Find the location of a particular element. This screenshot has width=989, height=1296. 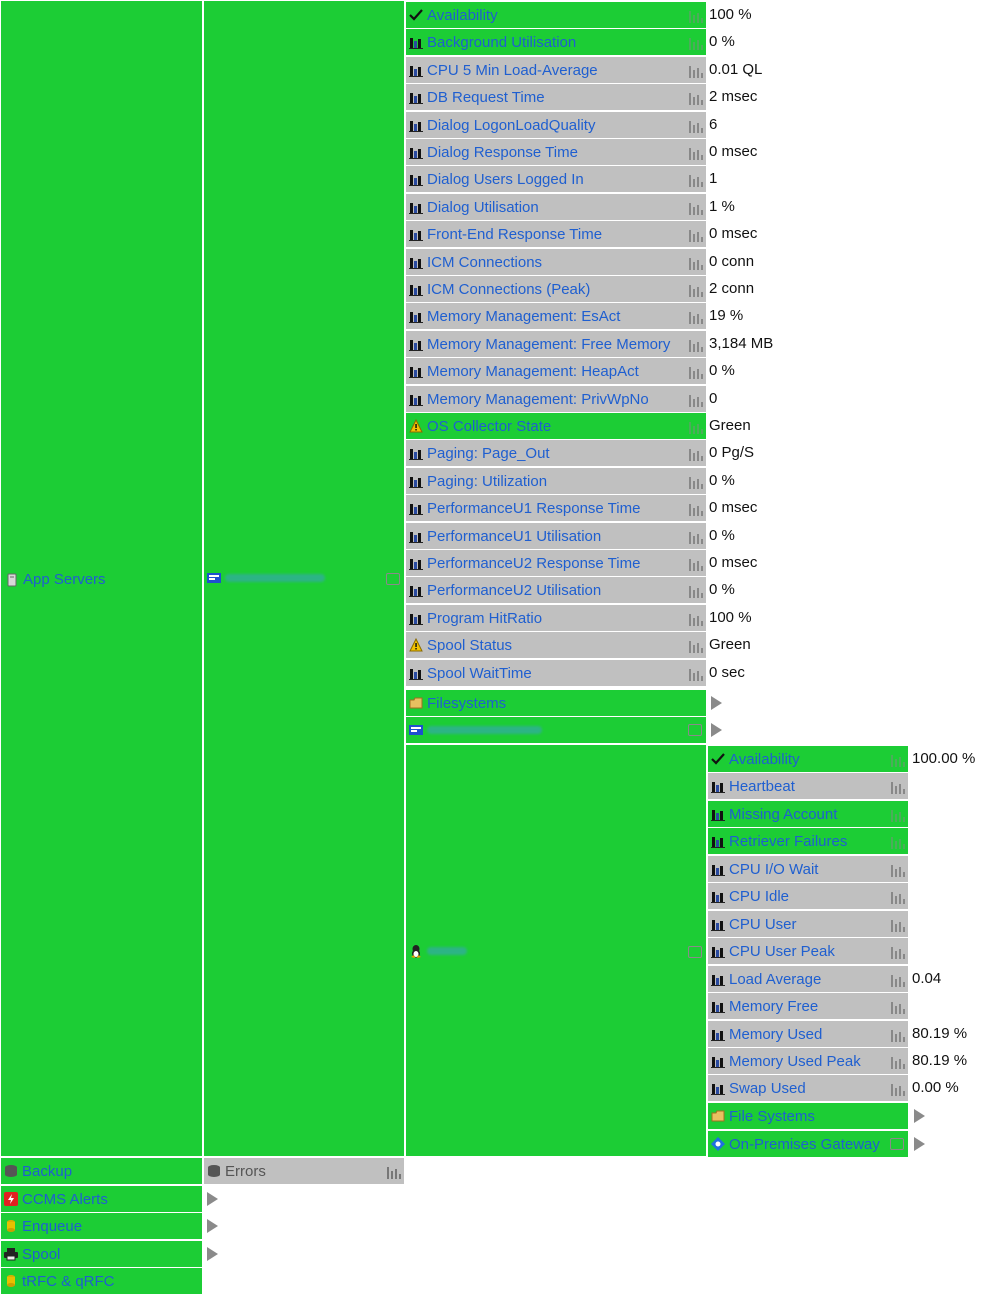

redacted-instance-row is located at coordinates (556, 730).